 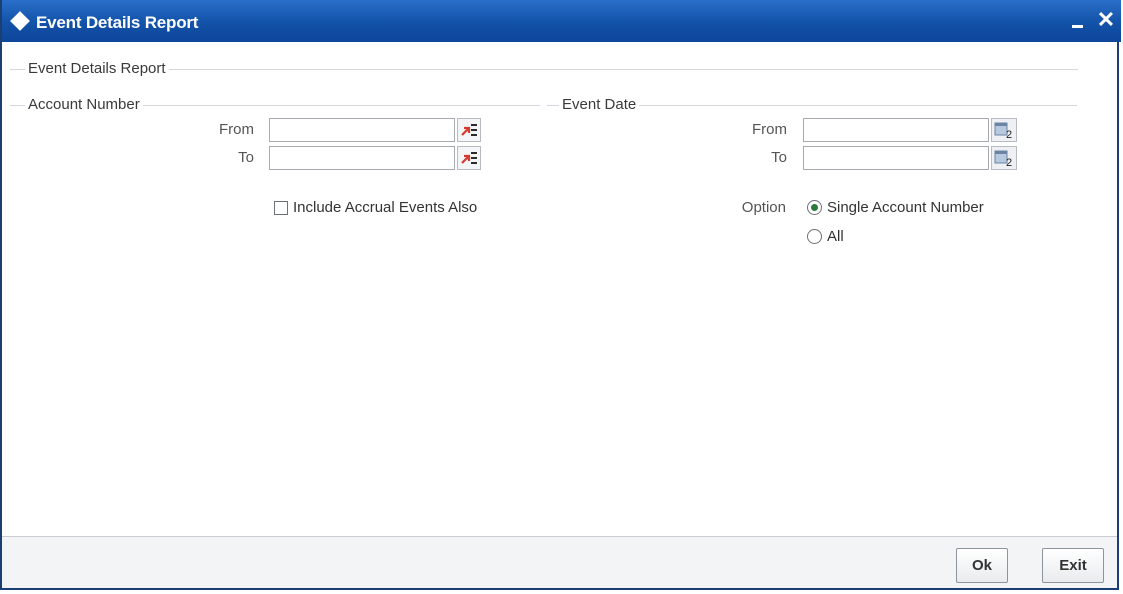 I want to click on close-icon: ✕, so click(x=1106, y=19).